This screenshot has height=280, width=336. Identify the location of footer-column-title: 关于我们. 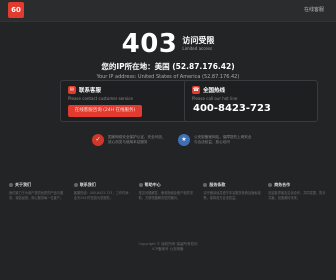
(23, 185).